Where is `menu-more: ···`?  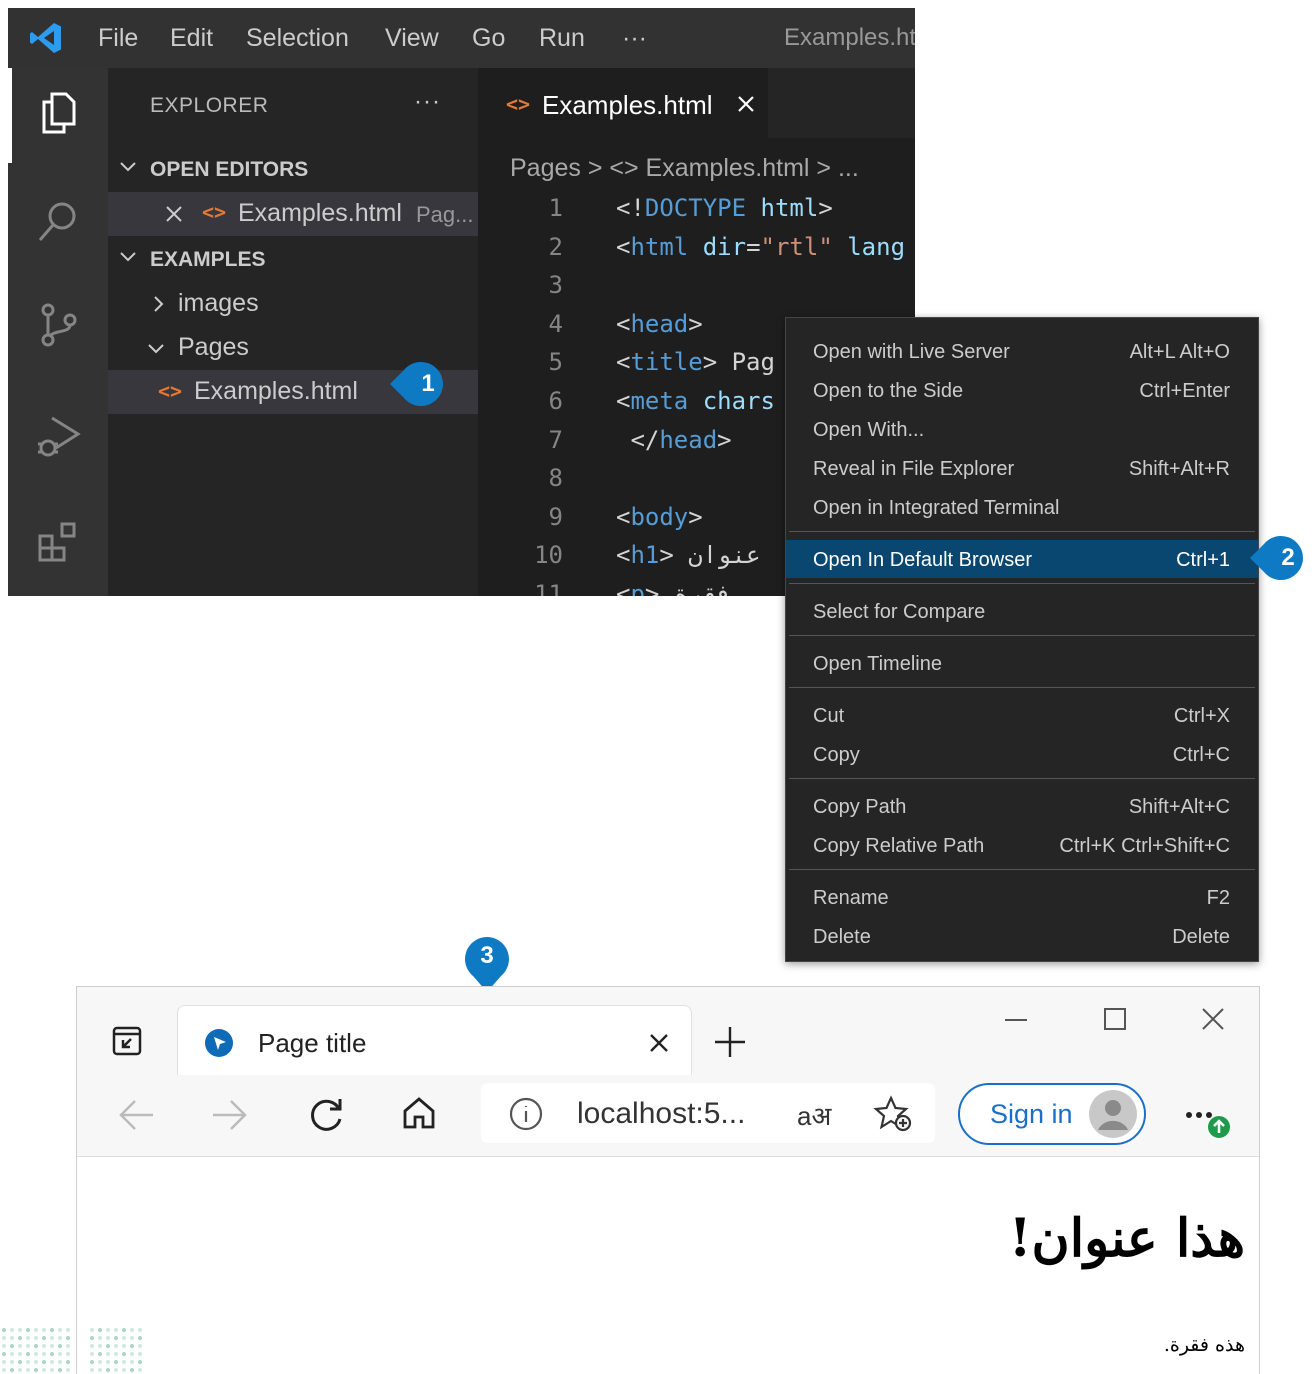 menu-more: ··· is located at coordinates (634, 38).